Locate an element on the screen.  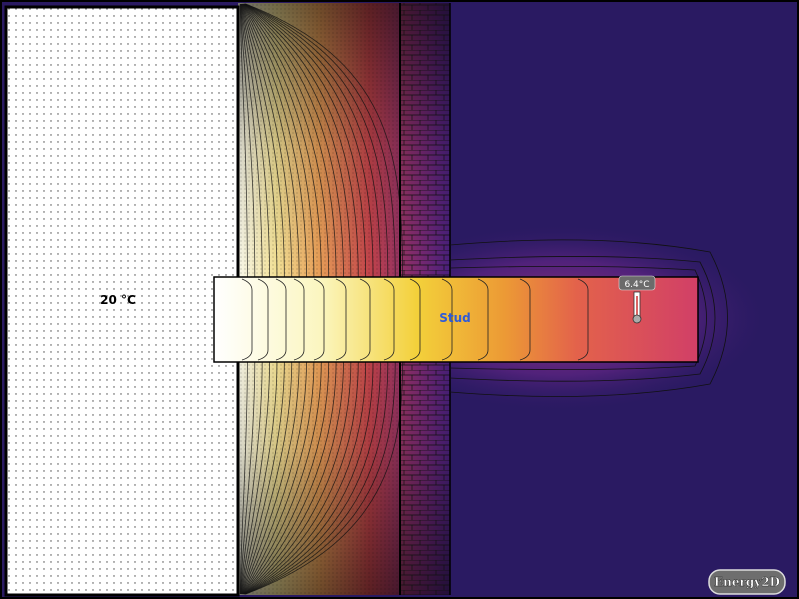
energy2d-logo: Energy2D is located at coordinates (747, 582).